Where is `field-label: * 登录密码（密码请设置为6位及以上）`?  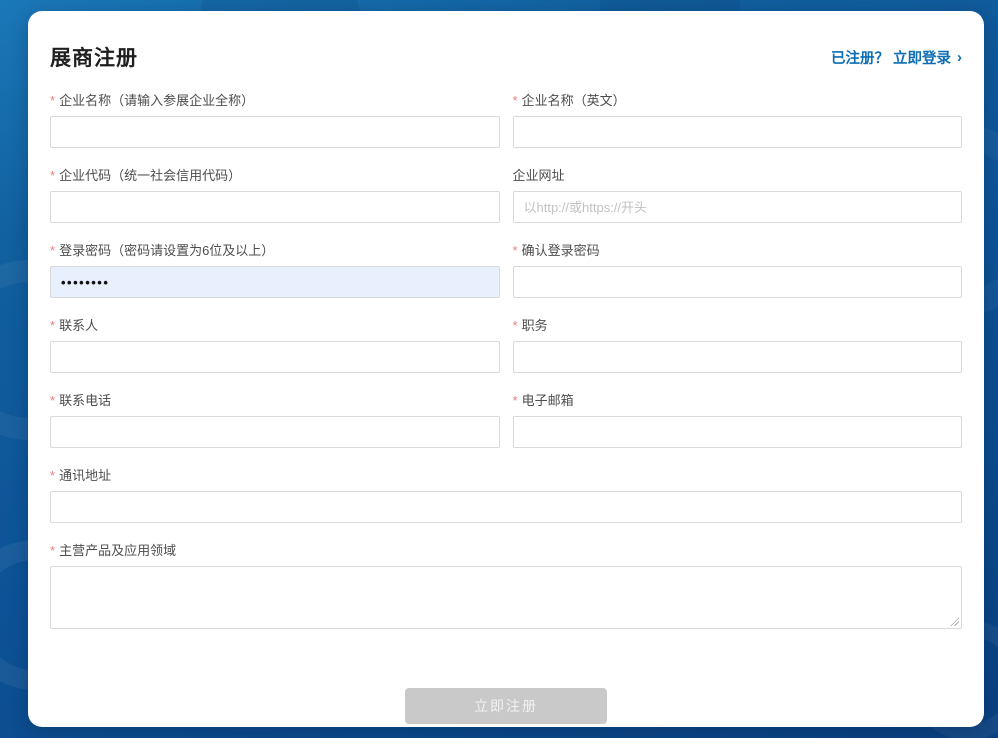 field-label: * 登录密码（密码请设置为6位及以上） is located at coordinates (162, 250).